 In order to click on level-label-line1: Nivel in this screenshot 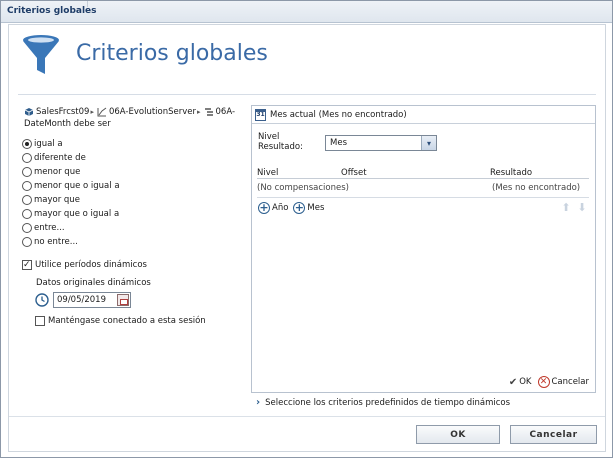, I will do `click(269, 137)`.